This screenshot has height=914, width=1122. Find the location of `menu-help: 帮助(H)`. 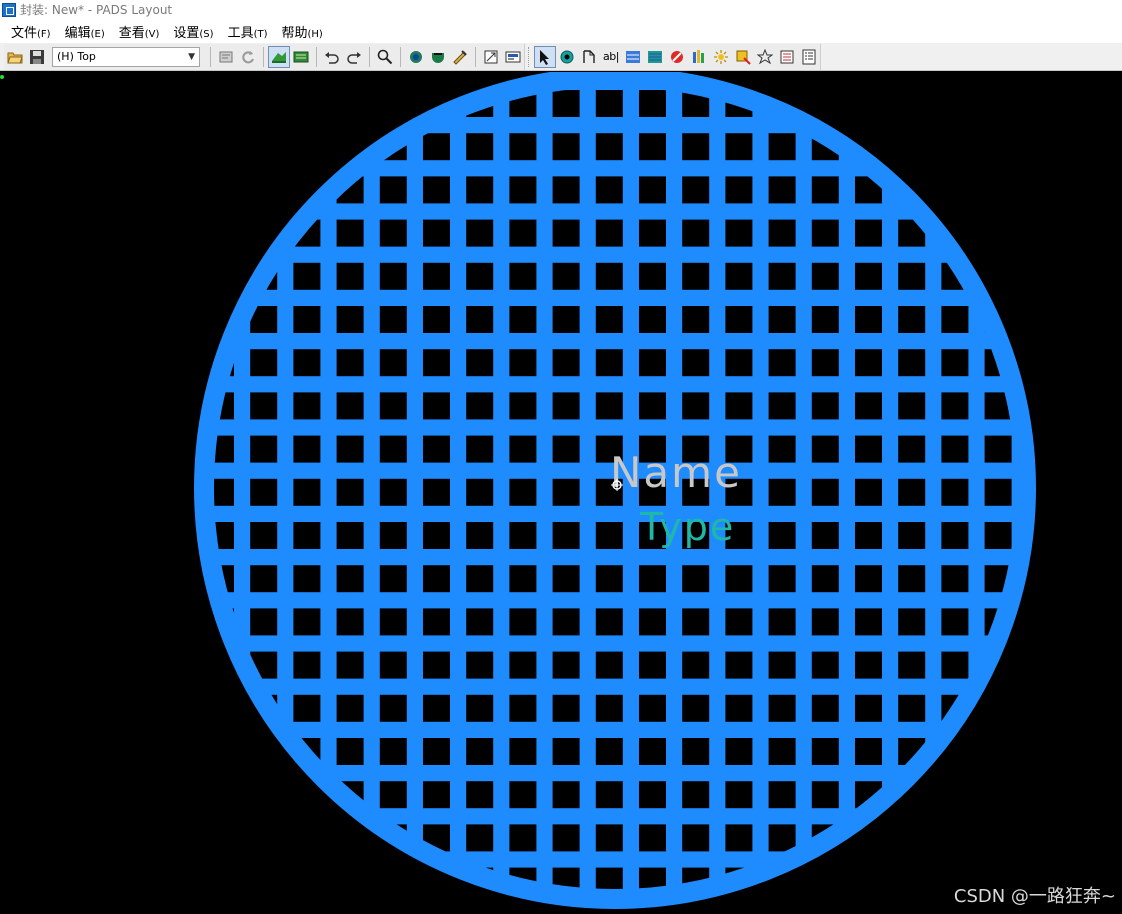

menu-help: 帮助(H) is located at coordinates (302, 31).